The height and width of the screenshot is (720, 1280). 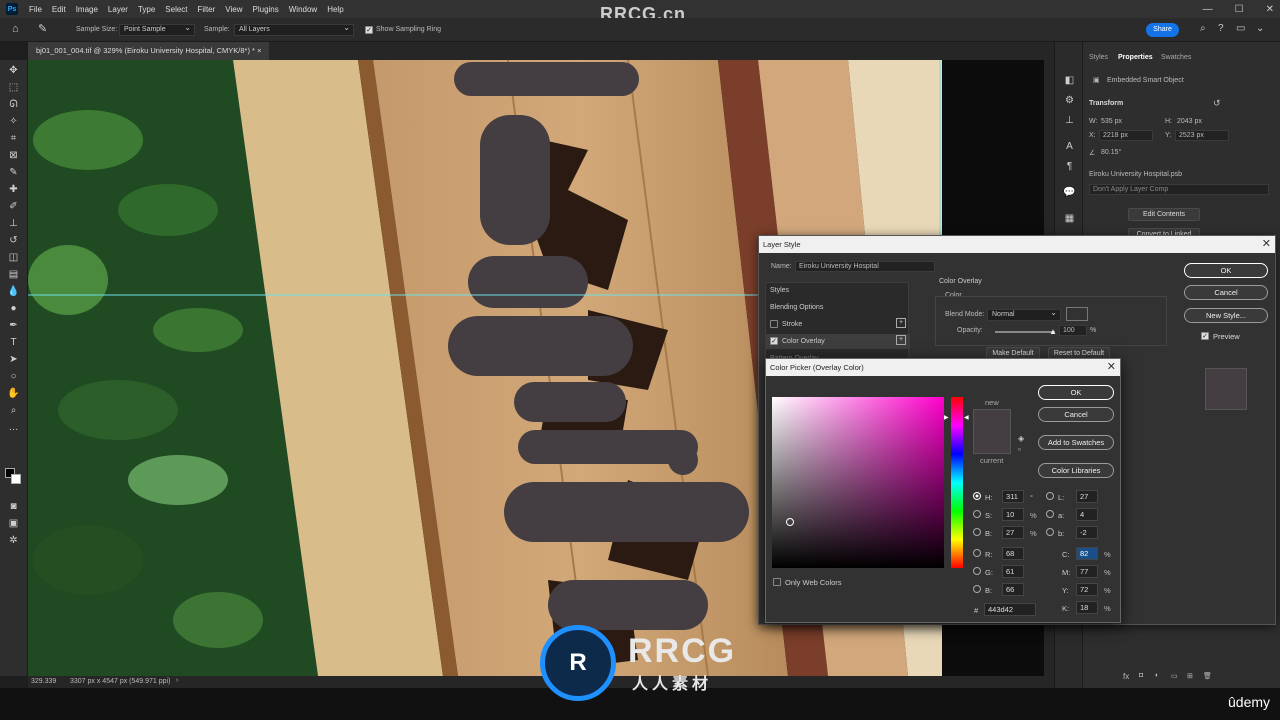 I want to click on workspace-icon: ▭, so click(x=1240, y=28).